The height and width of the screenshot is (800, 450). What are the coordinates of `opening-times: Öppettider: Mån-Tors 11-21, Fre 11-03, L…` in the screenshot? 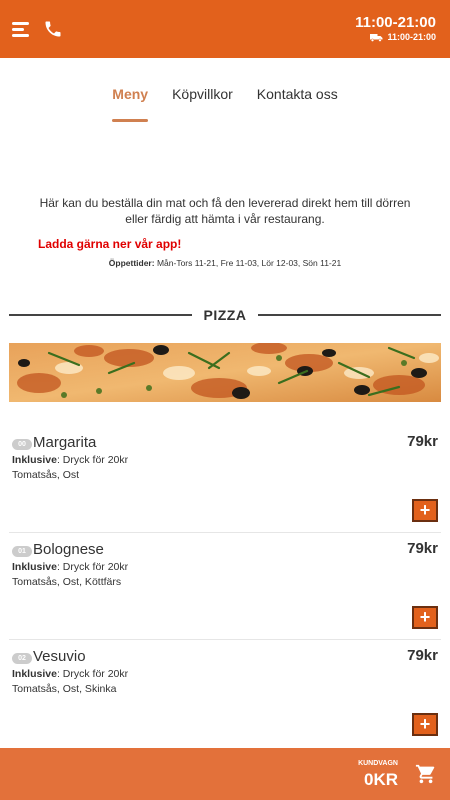 It's located at (225, 263).